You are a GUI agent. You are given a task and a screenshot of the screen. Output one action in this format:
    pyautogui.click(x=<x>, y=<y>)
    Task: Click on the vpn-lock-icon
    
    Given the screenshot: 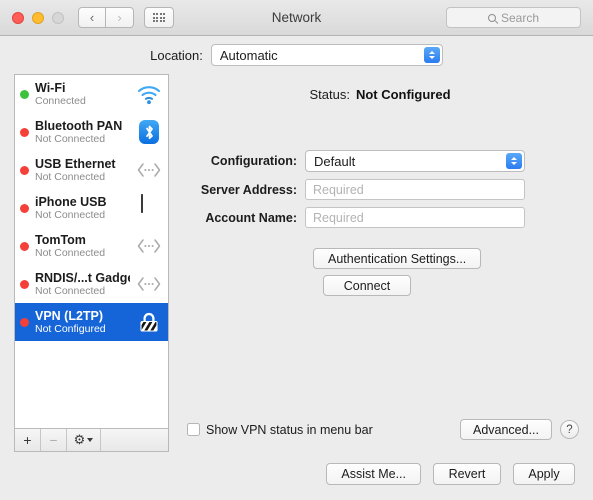 What is the action you would take?
    pyautogui.click(x=149, y=322)
    